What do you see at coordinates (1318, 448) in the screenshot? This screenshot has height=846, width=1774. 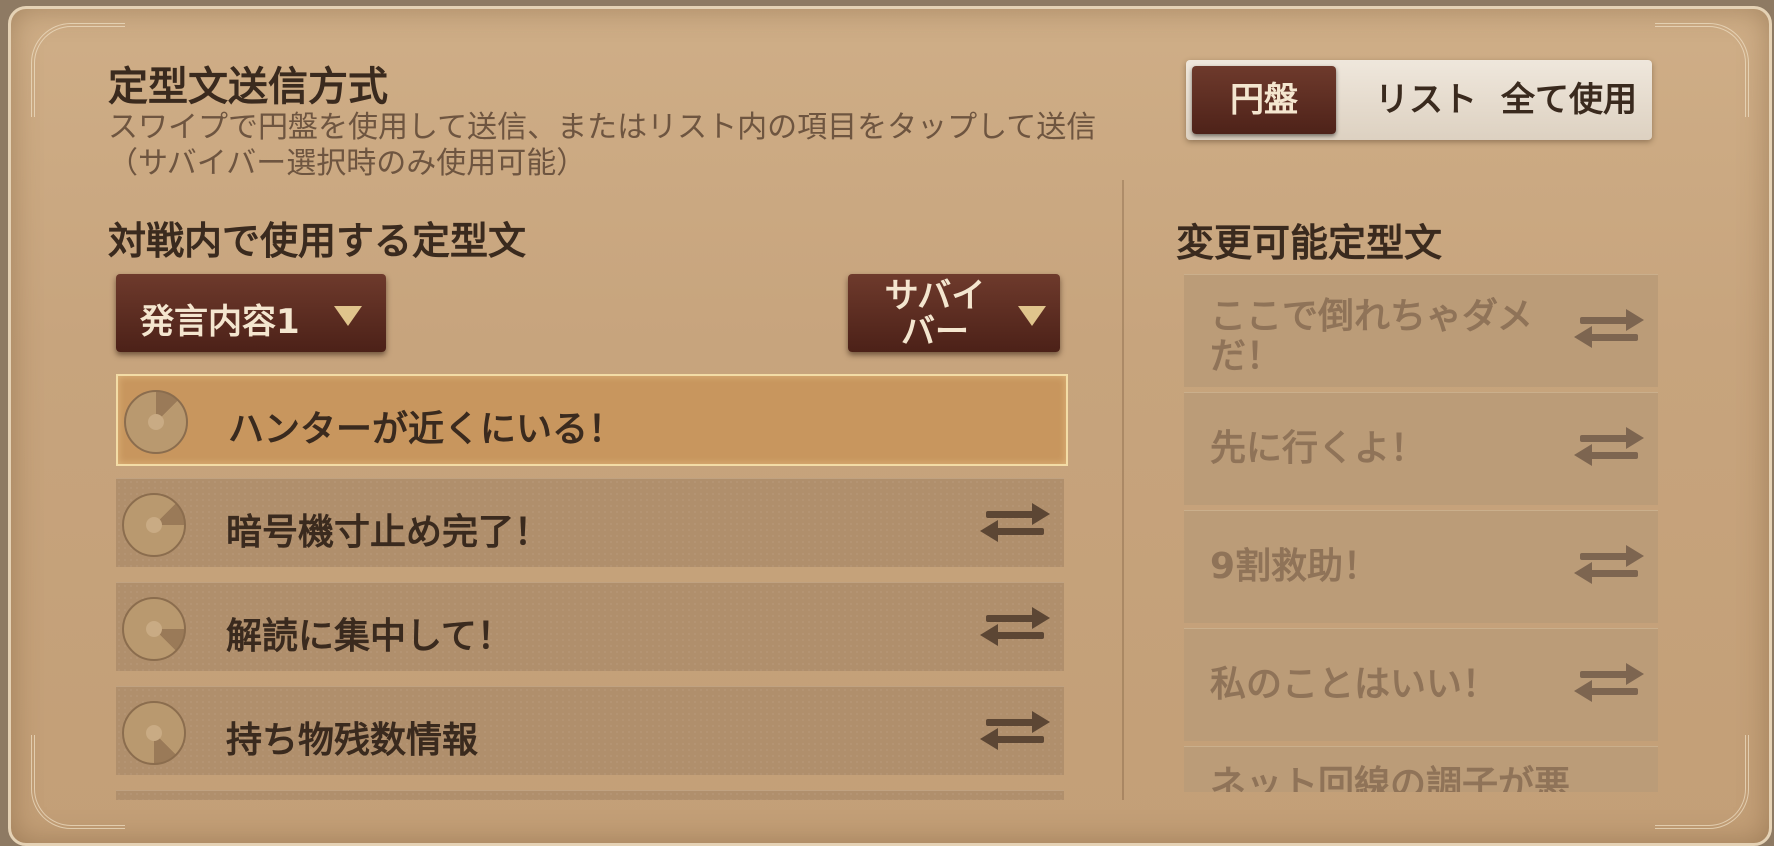 I see `changeable-phrase-text: 先に行くよ！` at bounding box center [1318, 448].